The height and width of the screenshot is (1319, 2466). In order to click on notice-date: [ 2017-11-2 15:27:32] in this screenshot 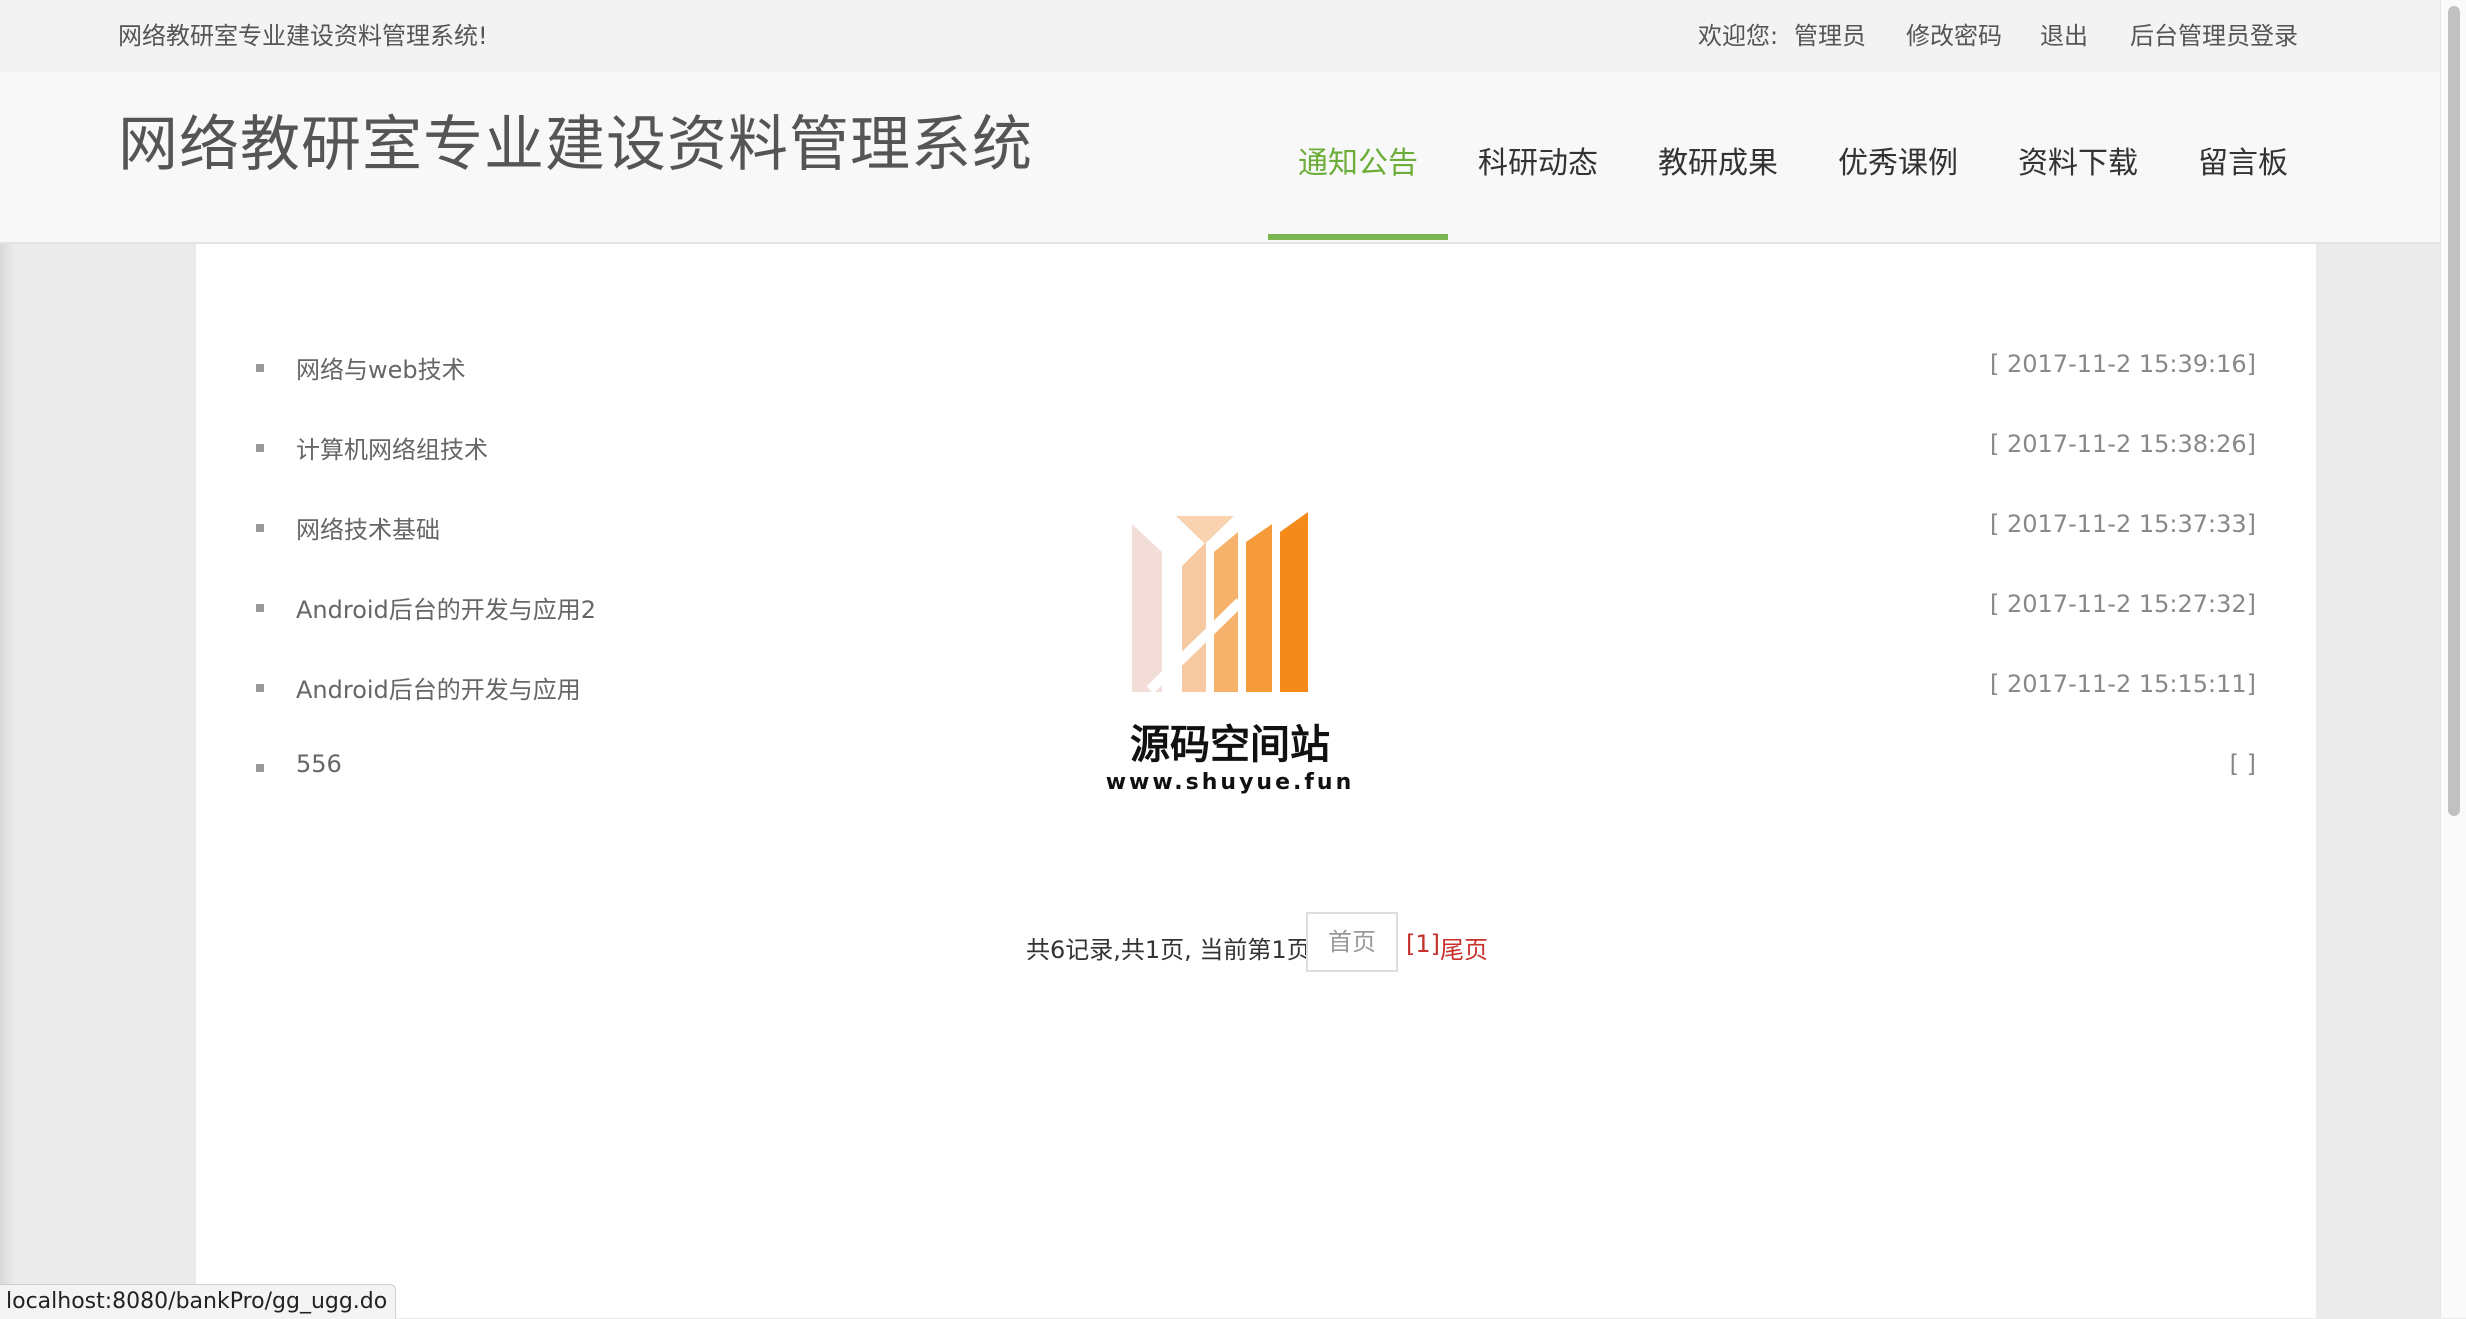, I will do `click(2123, 604)`.